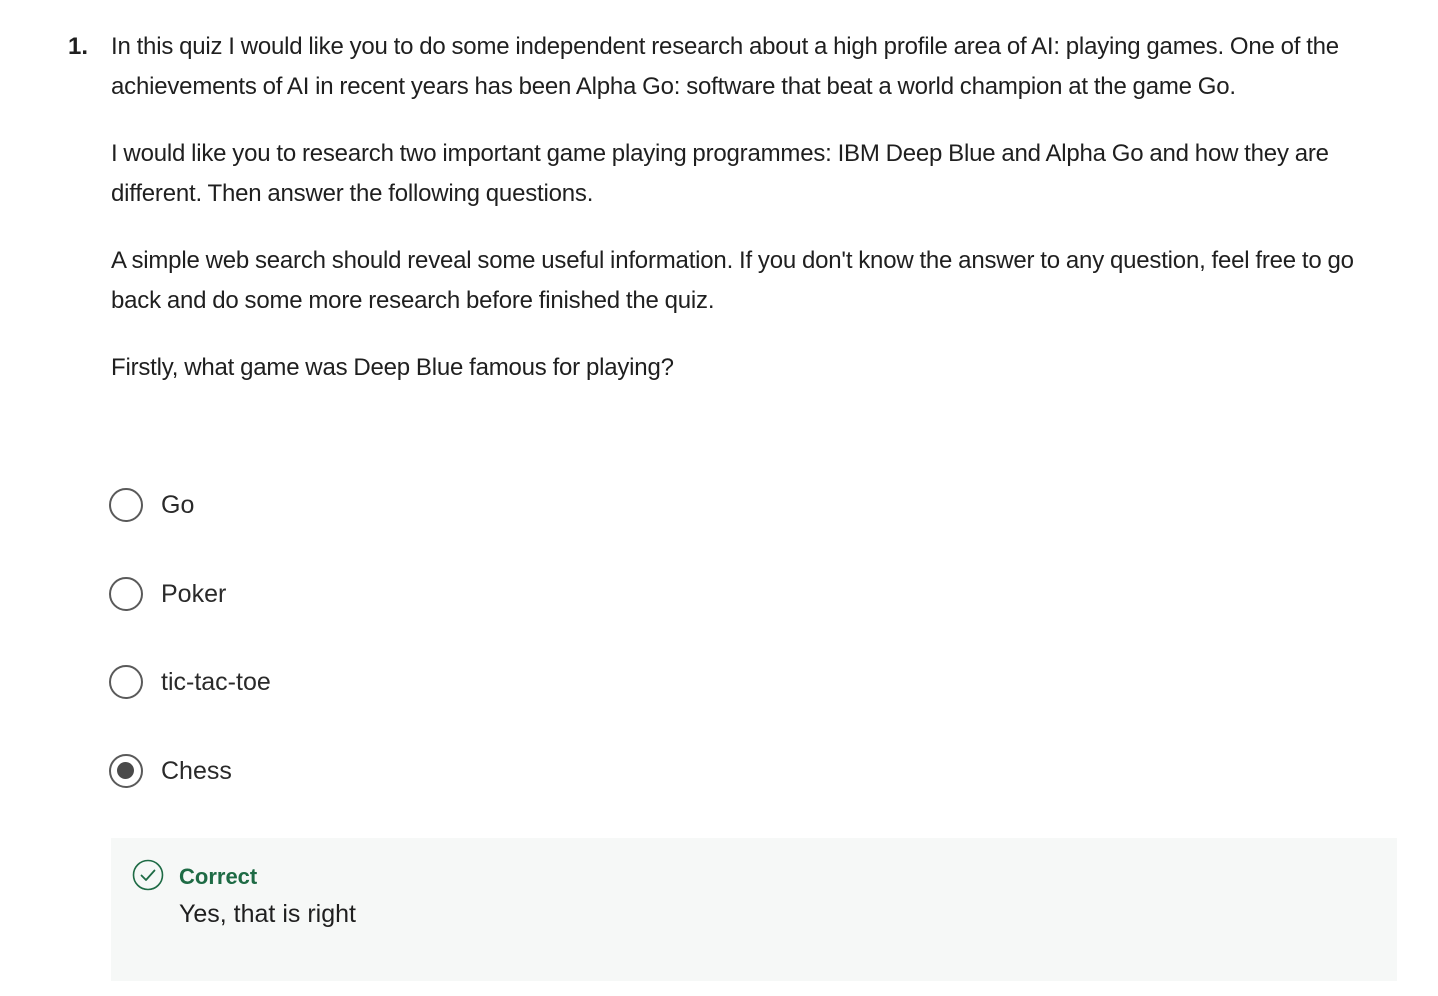  I want to click on option-label: Go, so click(177, 505).